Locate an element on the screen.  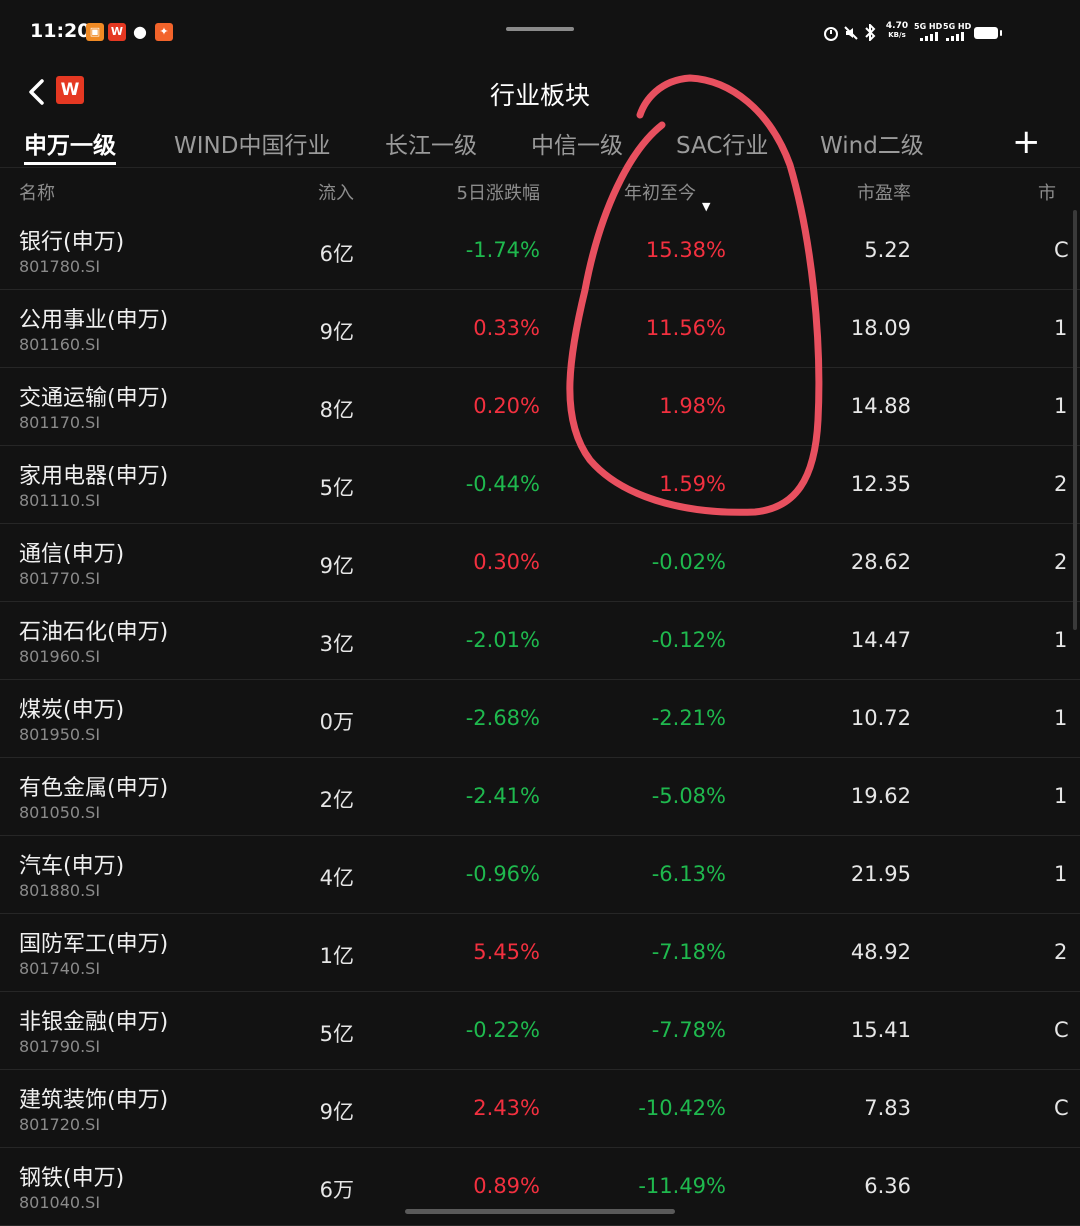
drag-handle is located at coordinates (540, 29).